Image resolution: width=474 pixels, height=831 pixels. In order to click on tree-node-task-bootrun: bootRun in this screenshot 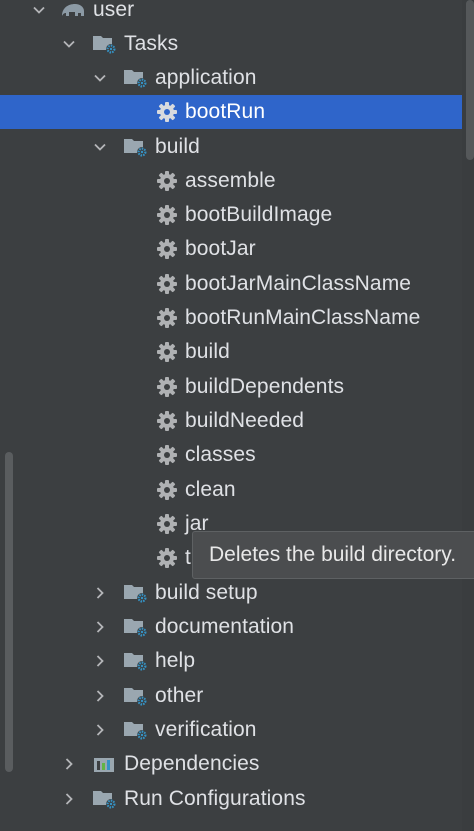, I will do `click(231, 112)`.